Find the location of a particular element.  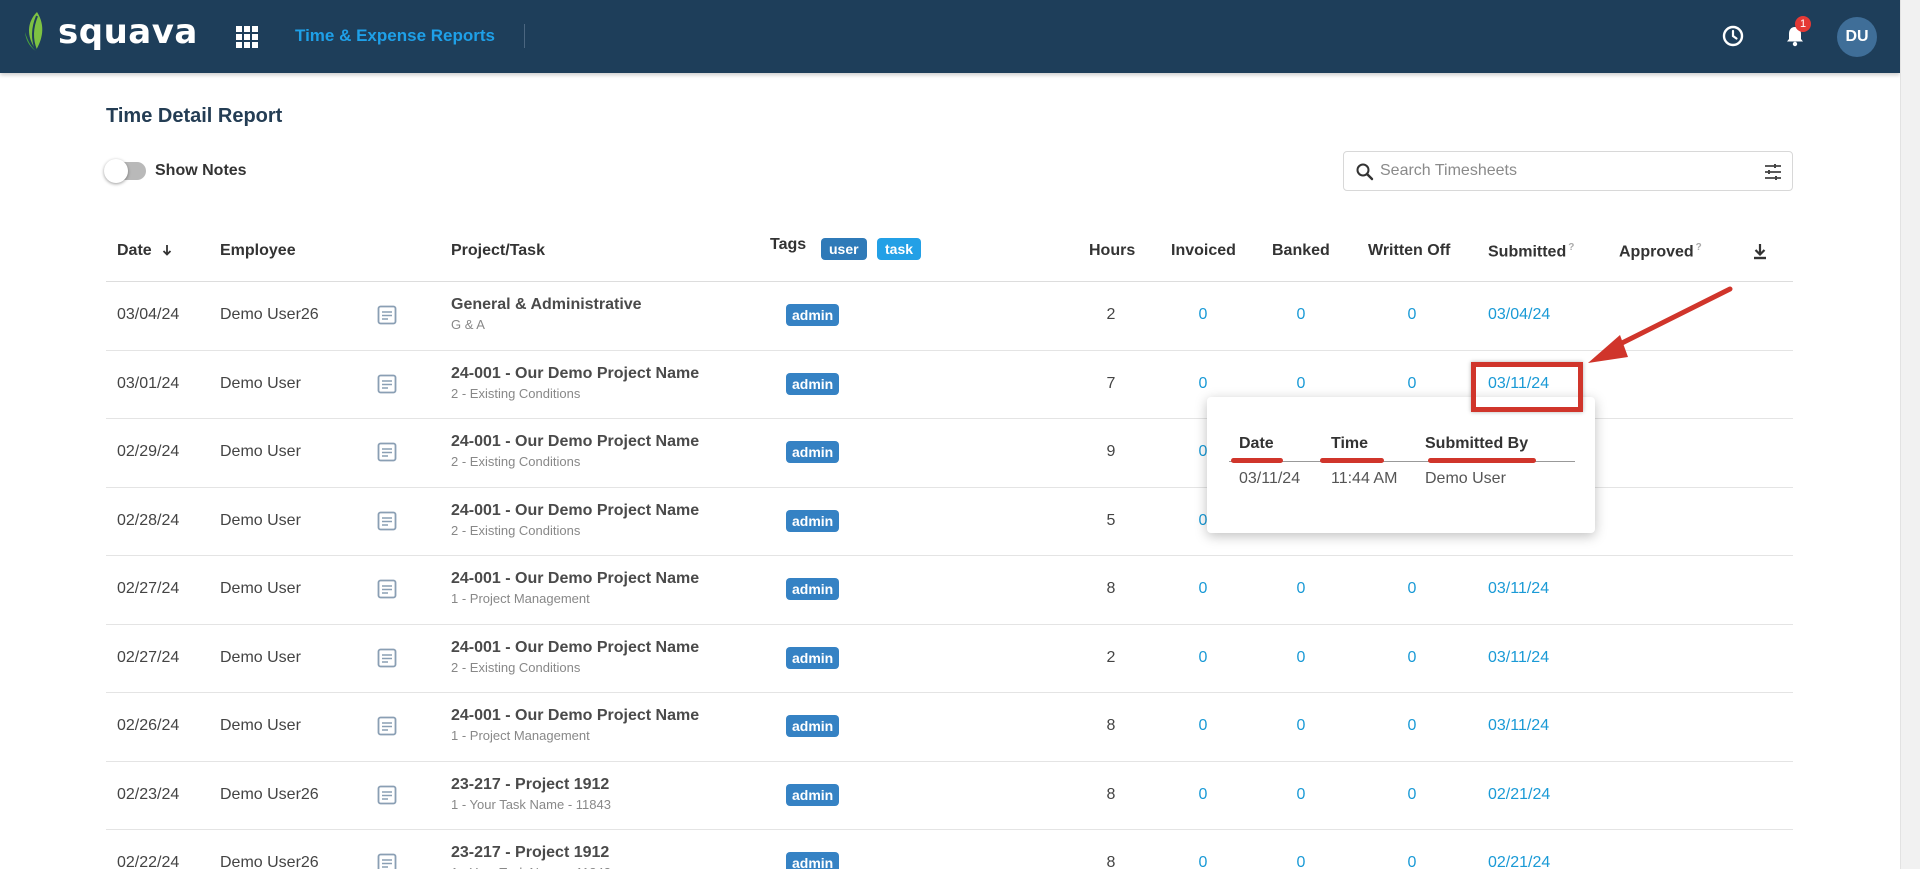

header-submitted: Submitted? is located at coordinates (1531, 251).